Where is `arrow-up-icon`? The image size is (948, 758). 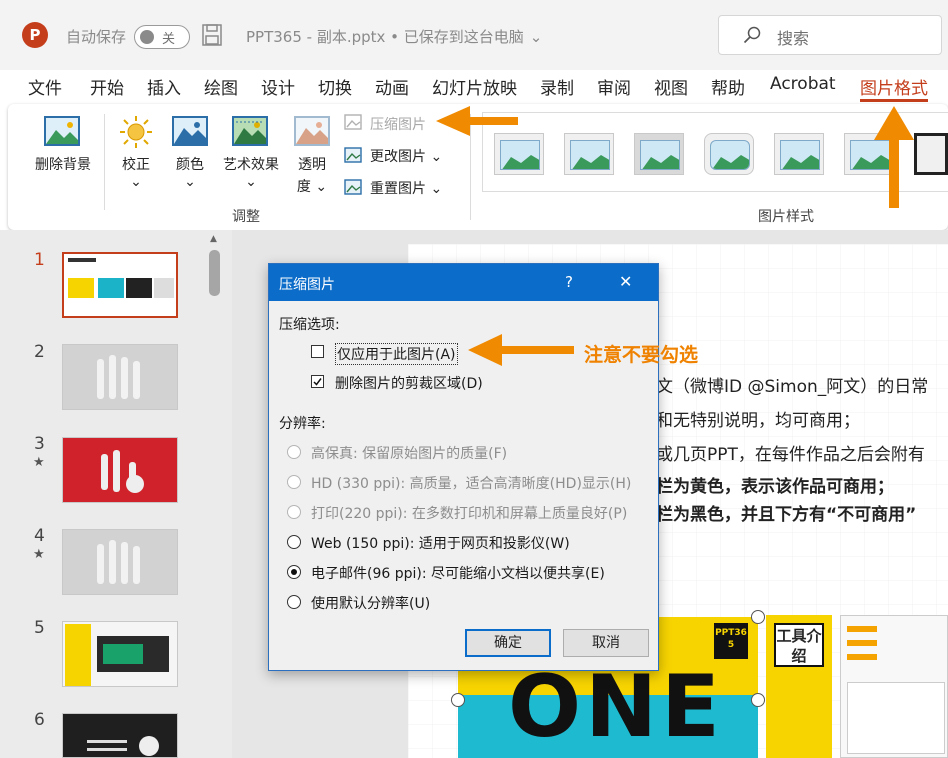
arrow-up-icon is located at coordinates (894, 123).